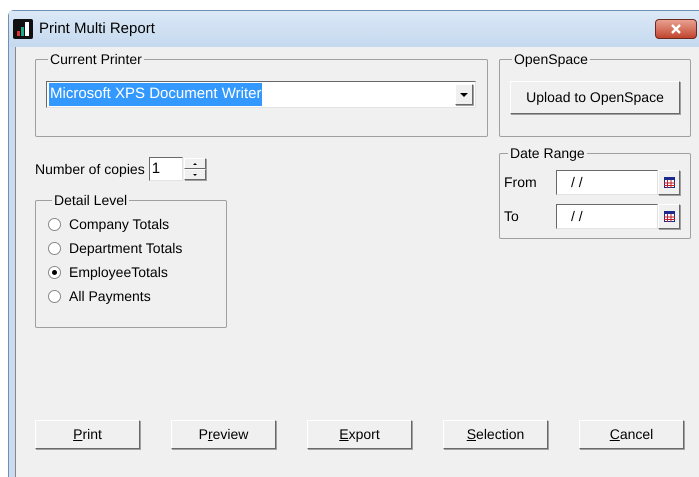 The image size is (699, 477). Describe the element at coordinates (551, 59) in the screenshot. I see `group-label: OpenSpace` at that location.